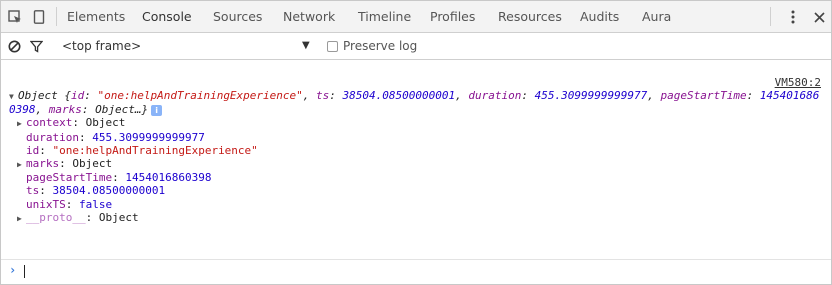 The height and width of the screenshot is (285, 832). What do you see at coordinates (24, 271) in the screenshot?
I see `text-caret` at bounding box center [24, 271].